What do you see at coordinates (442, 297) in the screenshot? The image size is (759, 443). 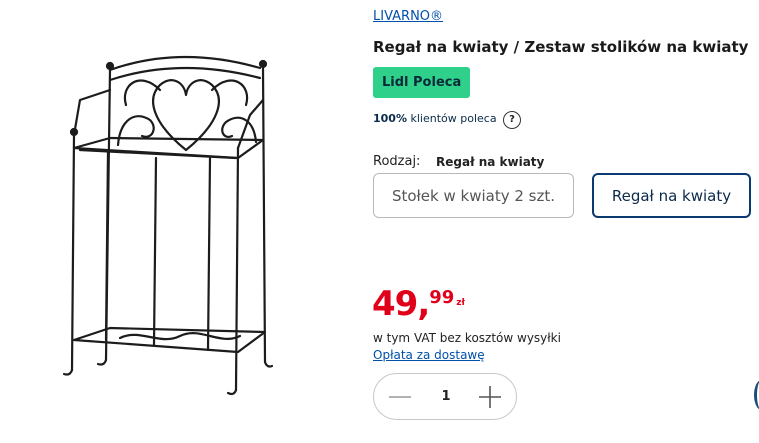 I see `price-decimal: 99` at bounding box center [442, 297].